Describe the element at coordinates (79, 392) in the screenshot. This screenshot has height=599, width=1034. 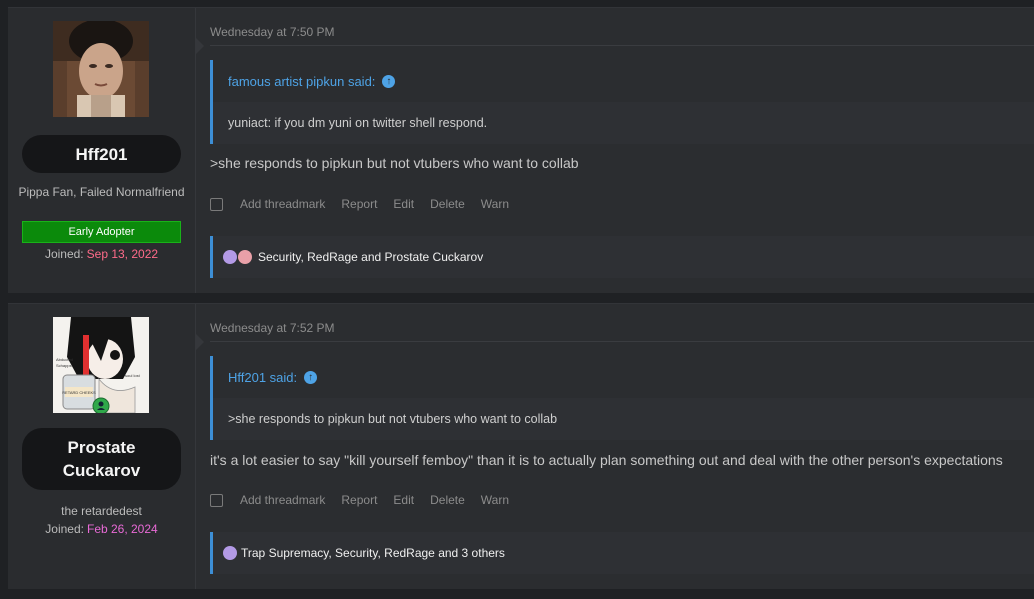
I see `jar-label: RETARD CHEEKS` at that location.